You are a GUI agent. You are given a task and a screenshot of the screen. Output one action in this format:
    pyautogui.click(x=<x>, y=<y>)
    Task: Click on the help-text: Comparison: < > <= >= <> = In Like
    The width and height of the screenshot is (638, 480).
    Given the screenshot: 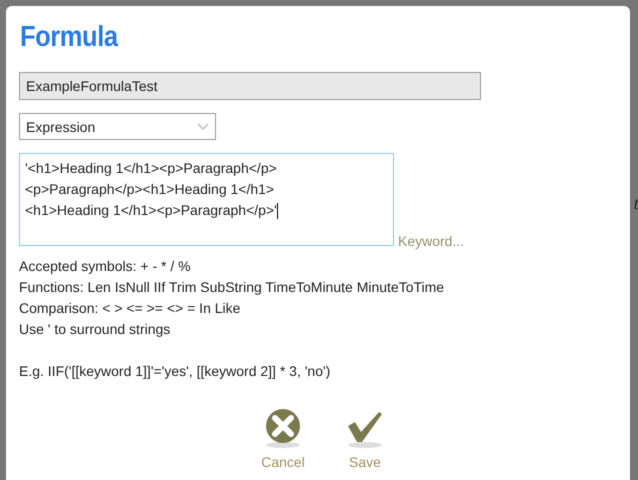 What is the action you would take?
    pyautogui.click(x=130, y=308)
    